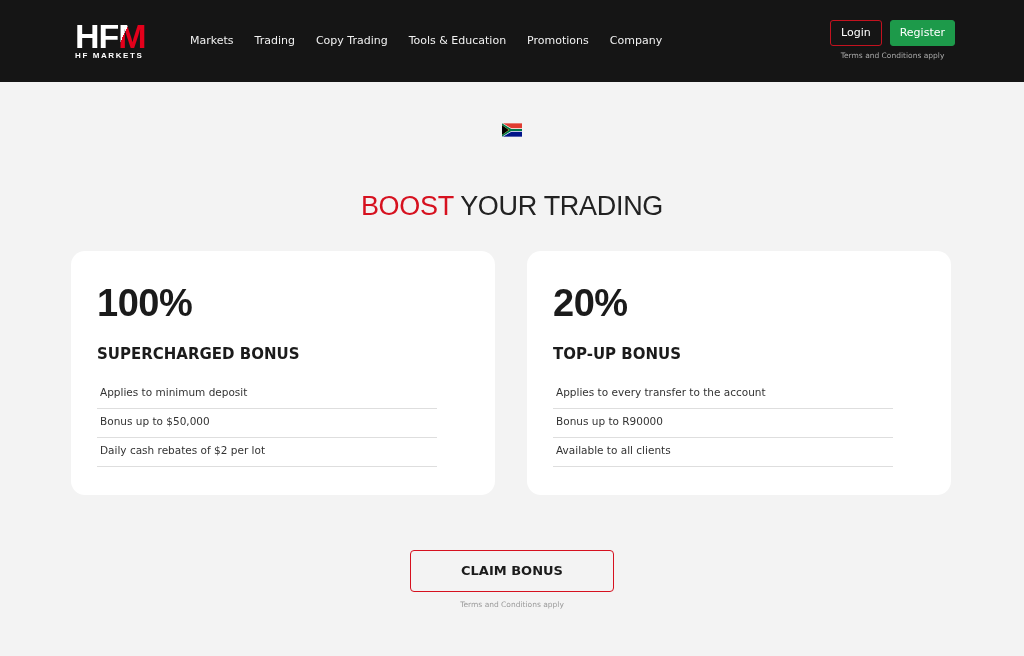  Describe the element at coordinates (618, 354) in the screenshot. I see `bonus-title: TOP-UP BONUS` at that location.